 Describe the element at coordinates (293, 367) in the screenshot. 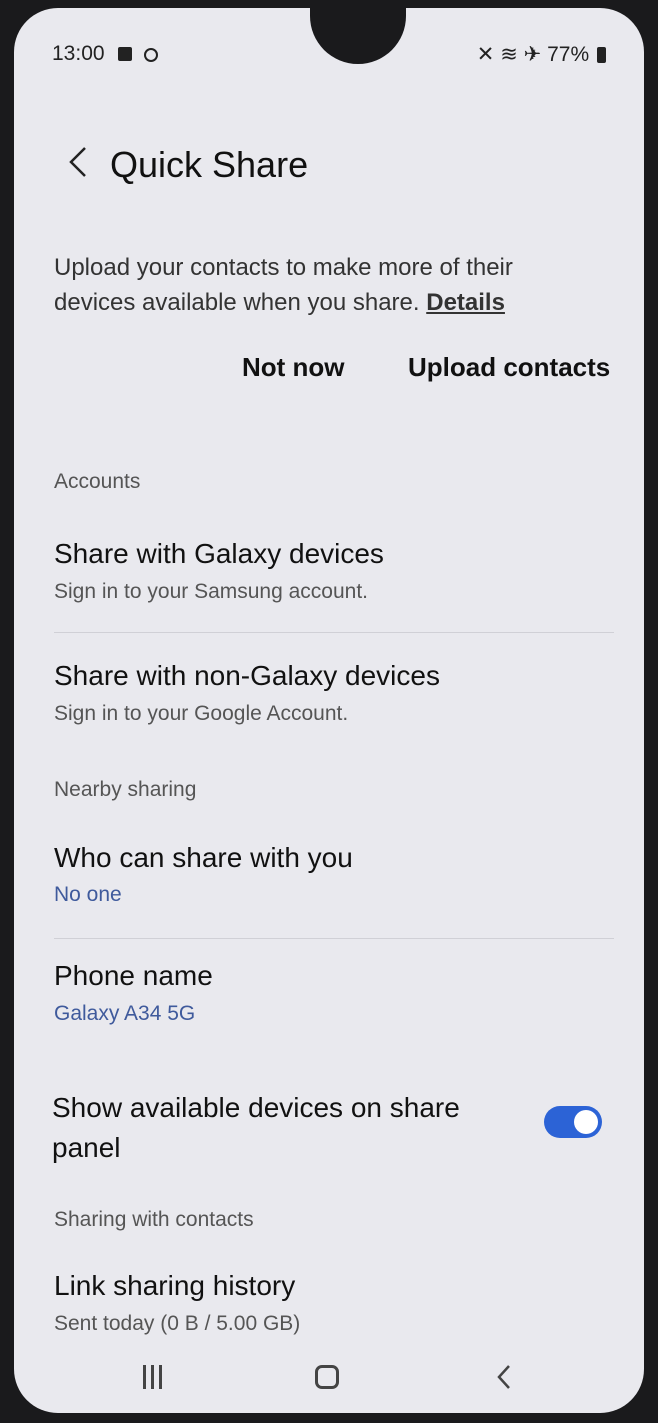

I see `not-now-button: Not now` at that location.